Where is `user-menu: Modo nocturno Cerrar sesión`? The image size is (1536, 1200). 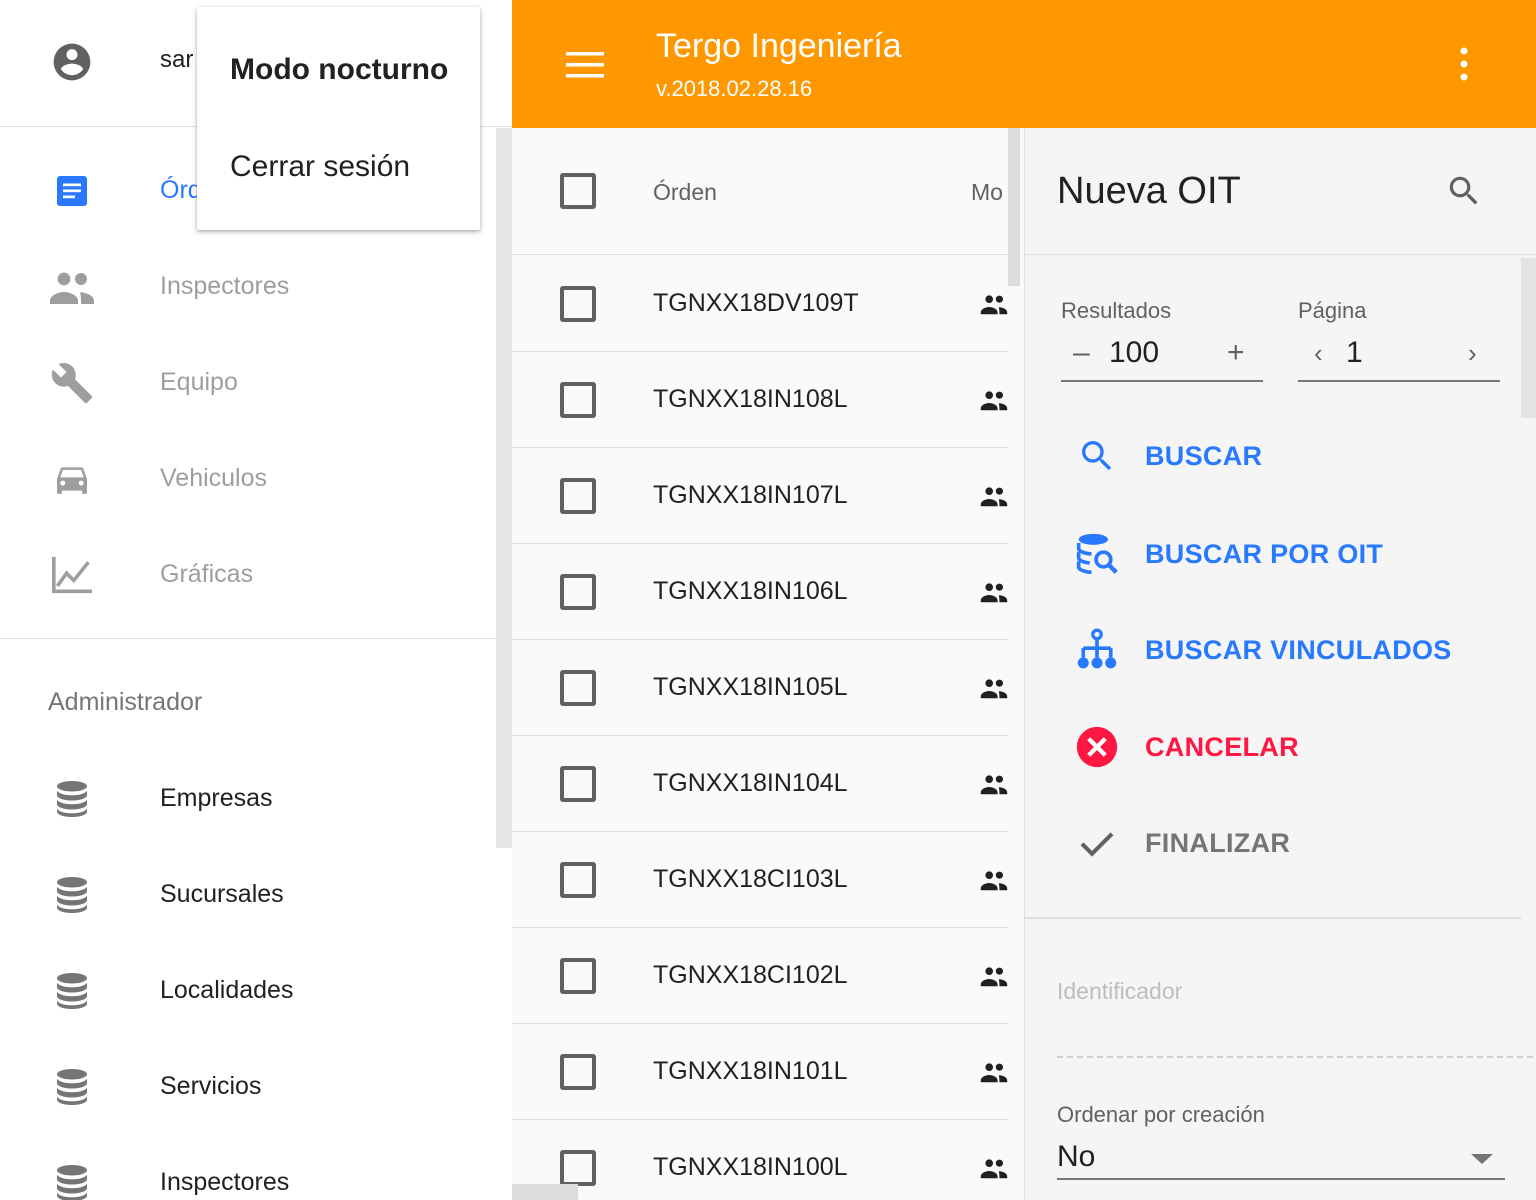
user-menu: Modo nocturno Cerrar sesión is located at coordinates (338, 118).